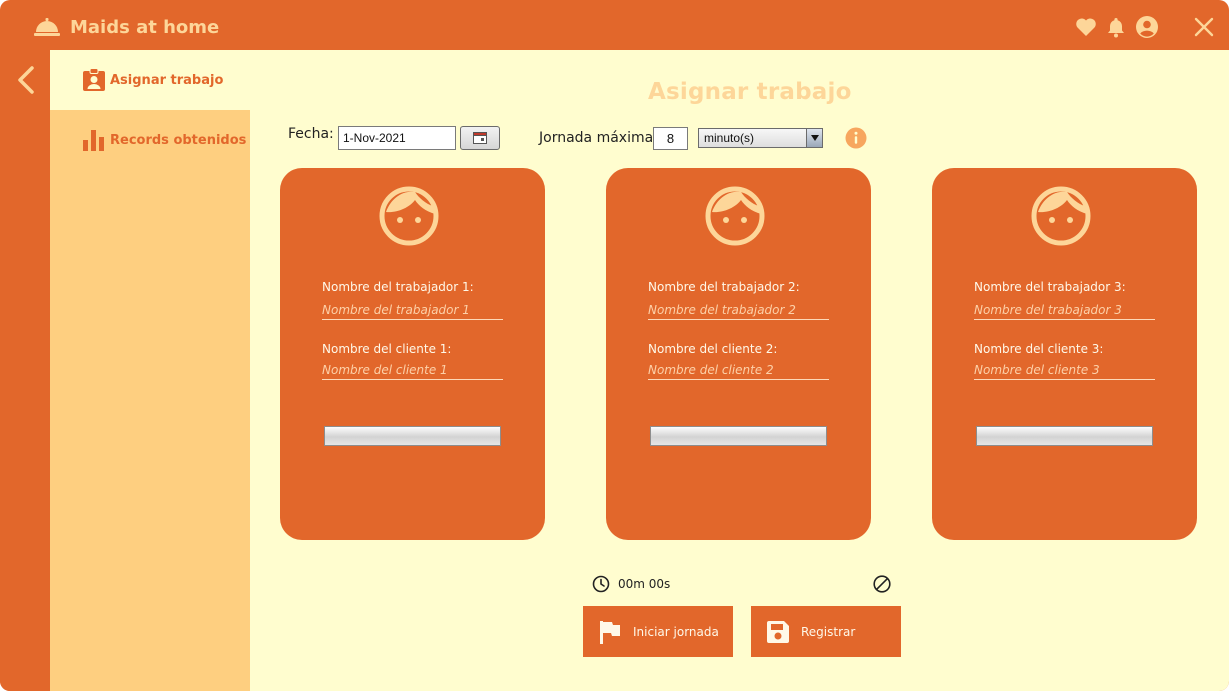 The image size is (1229, 691). I want to click on jornada-spinner: 8, so click(670, 138).